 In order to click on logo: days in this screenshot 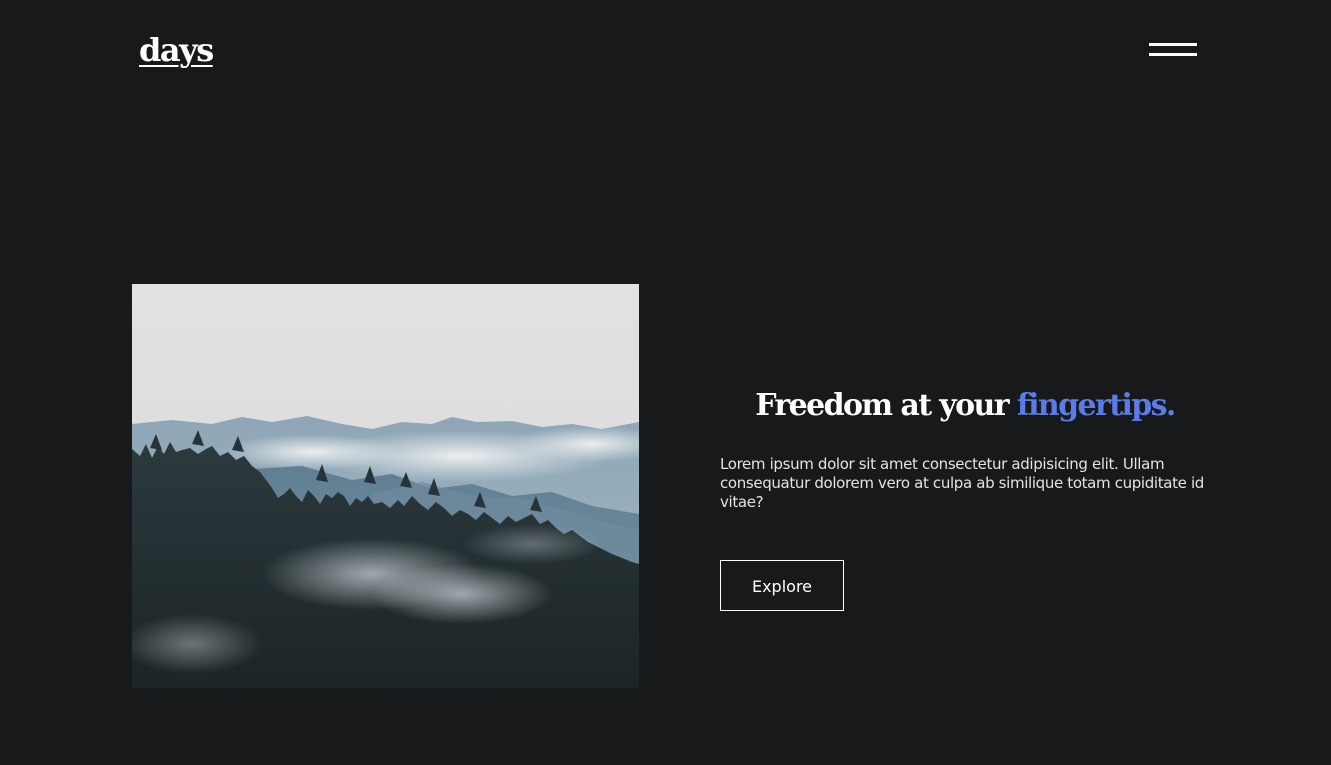, I will do `click(176, 50)`.